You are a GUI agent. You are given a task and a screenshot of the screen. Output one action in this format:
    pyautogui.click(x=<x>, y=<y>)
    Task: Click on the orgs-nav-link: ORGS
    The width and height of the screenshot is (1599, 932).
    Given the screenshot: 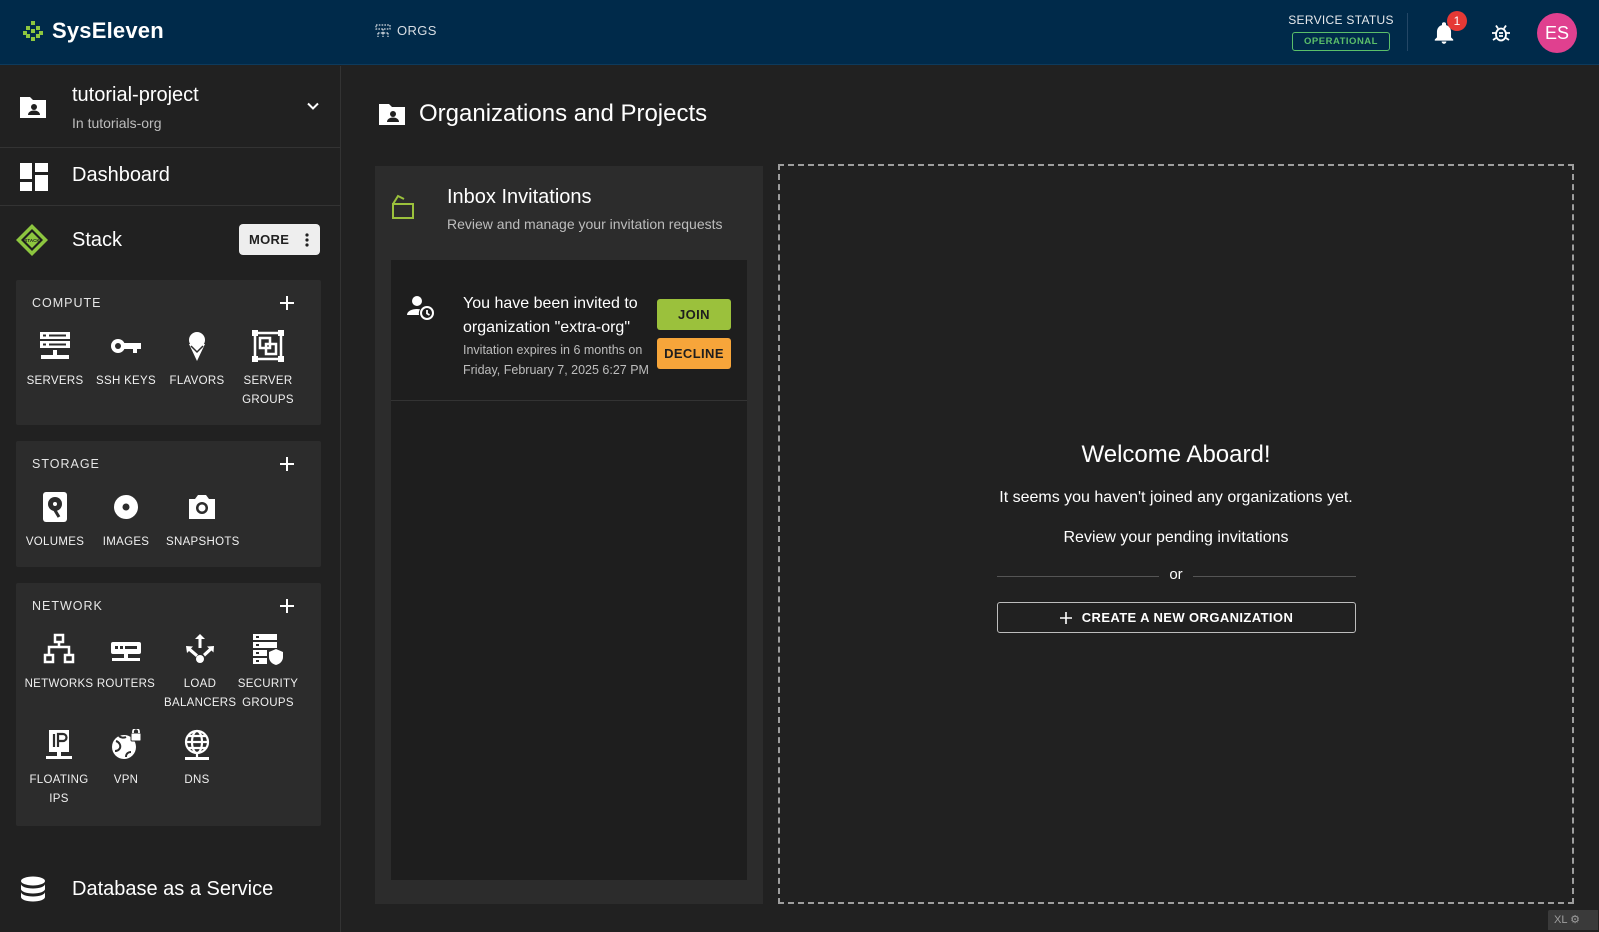 What is the action you would take?
    pyautogui.click(x=406, y=30)
    